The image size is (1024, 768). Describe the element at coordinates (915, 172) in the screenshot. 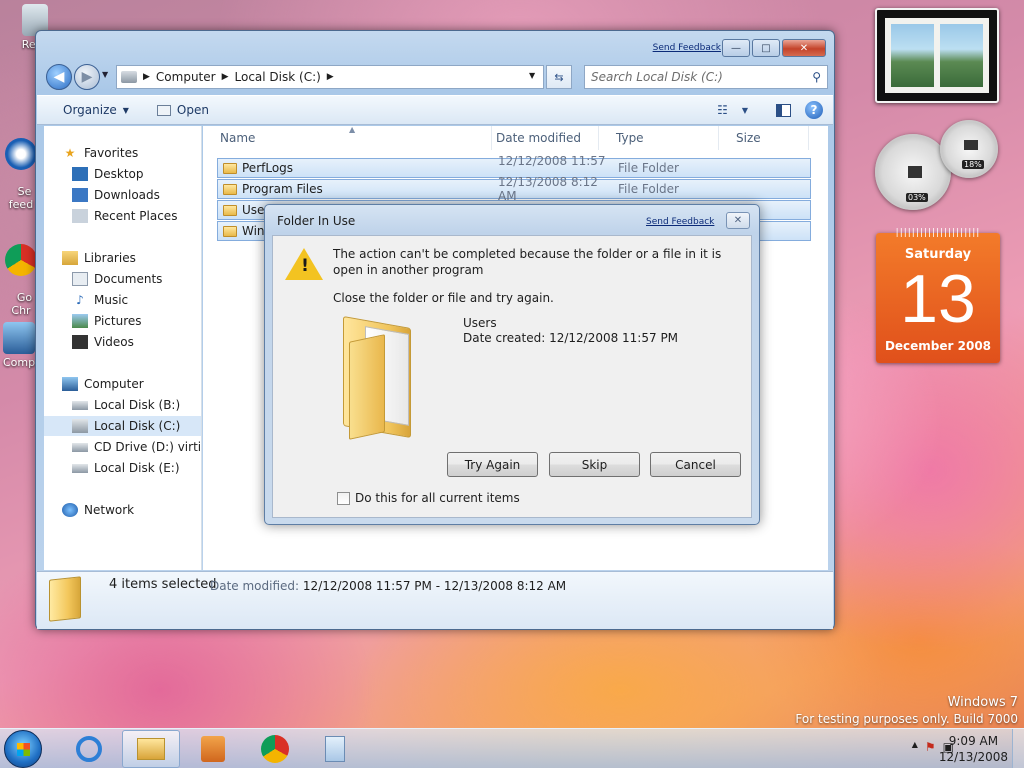

I see `cpu-chip-icon` at that location.